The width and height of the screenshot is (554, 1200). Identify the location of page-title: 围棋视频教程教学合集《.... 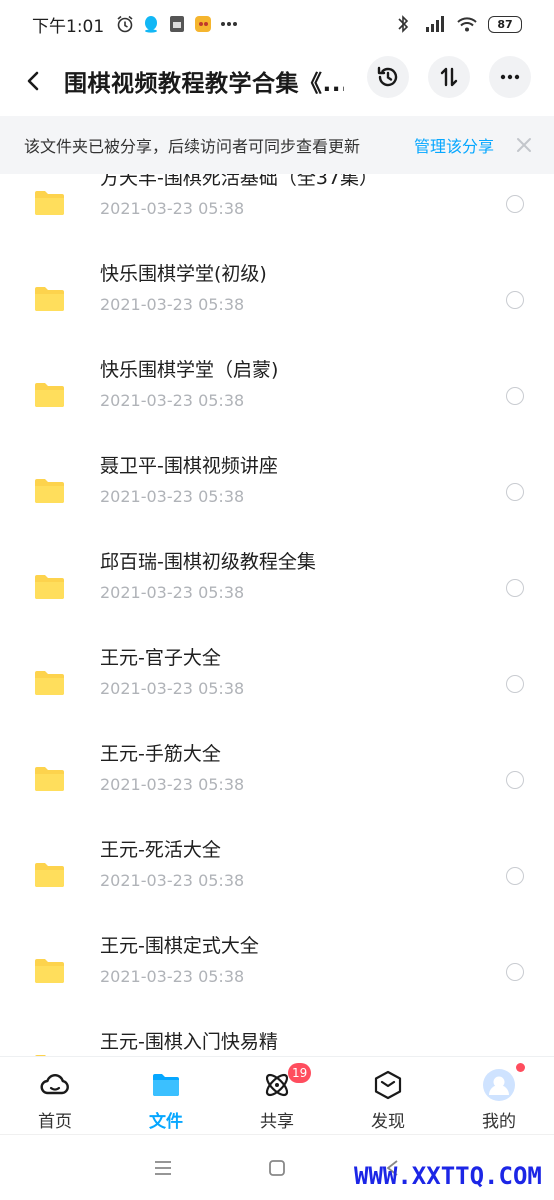
(204, 84).